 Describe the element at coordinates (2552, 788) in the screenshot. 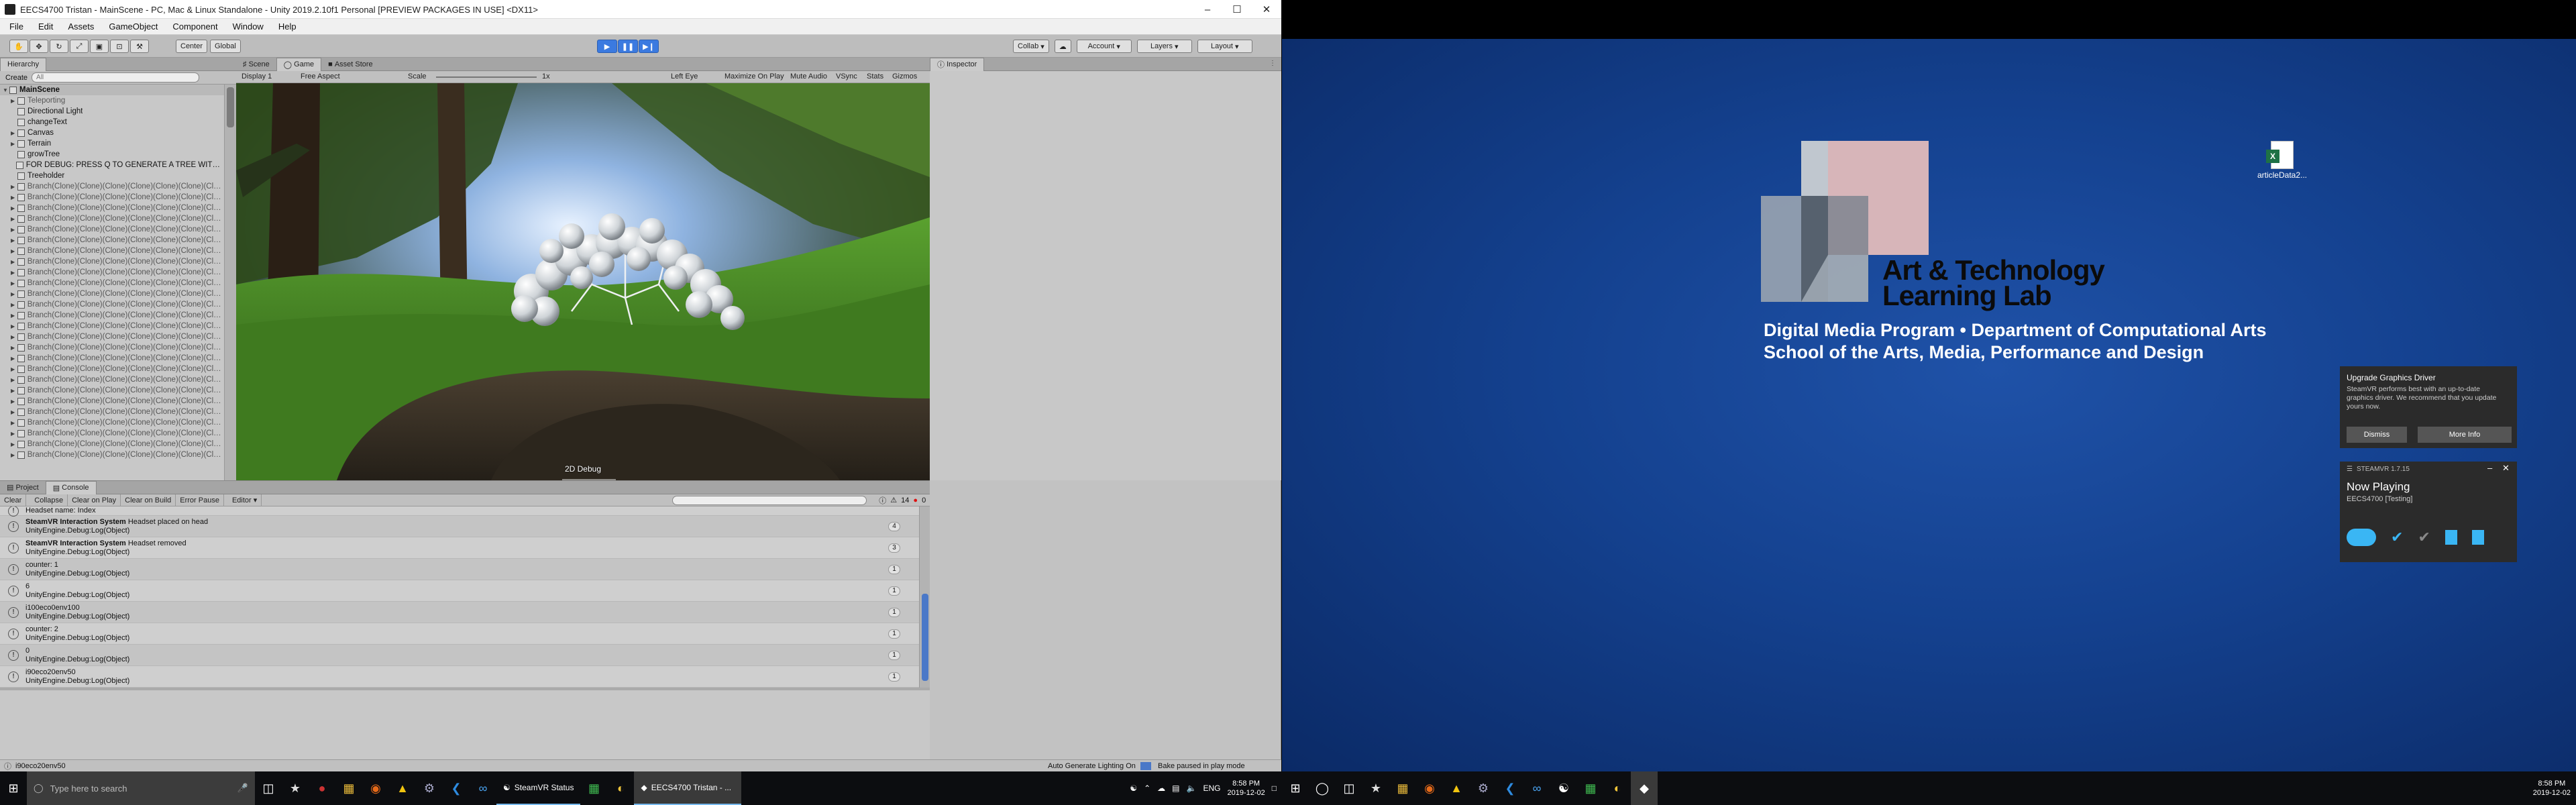

I see `tray-clock-2: 8:58 PM 2019-12-02` at that location.